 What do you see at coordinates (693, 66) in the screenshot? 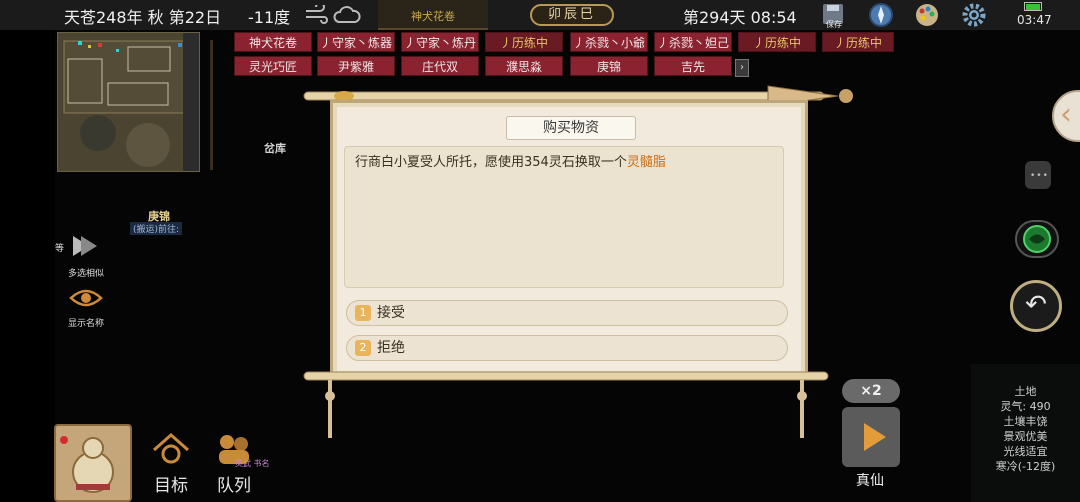
I see `tab-row2-6: 吉先` at bounding box center [693, 66].